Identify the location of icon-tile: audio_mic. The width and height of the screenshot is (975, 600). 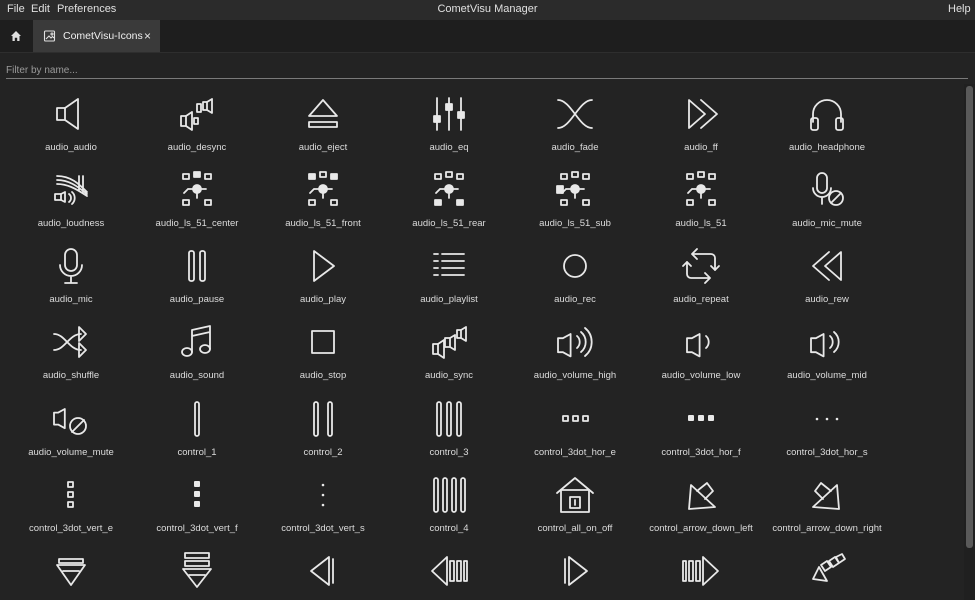
(71, 274).